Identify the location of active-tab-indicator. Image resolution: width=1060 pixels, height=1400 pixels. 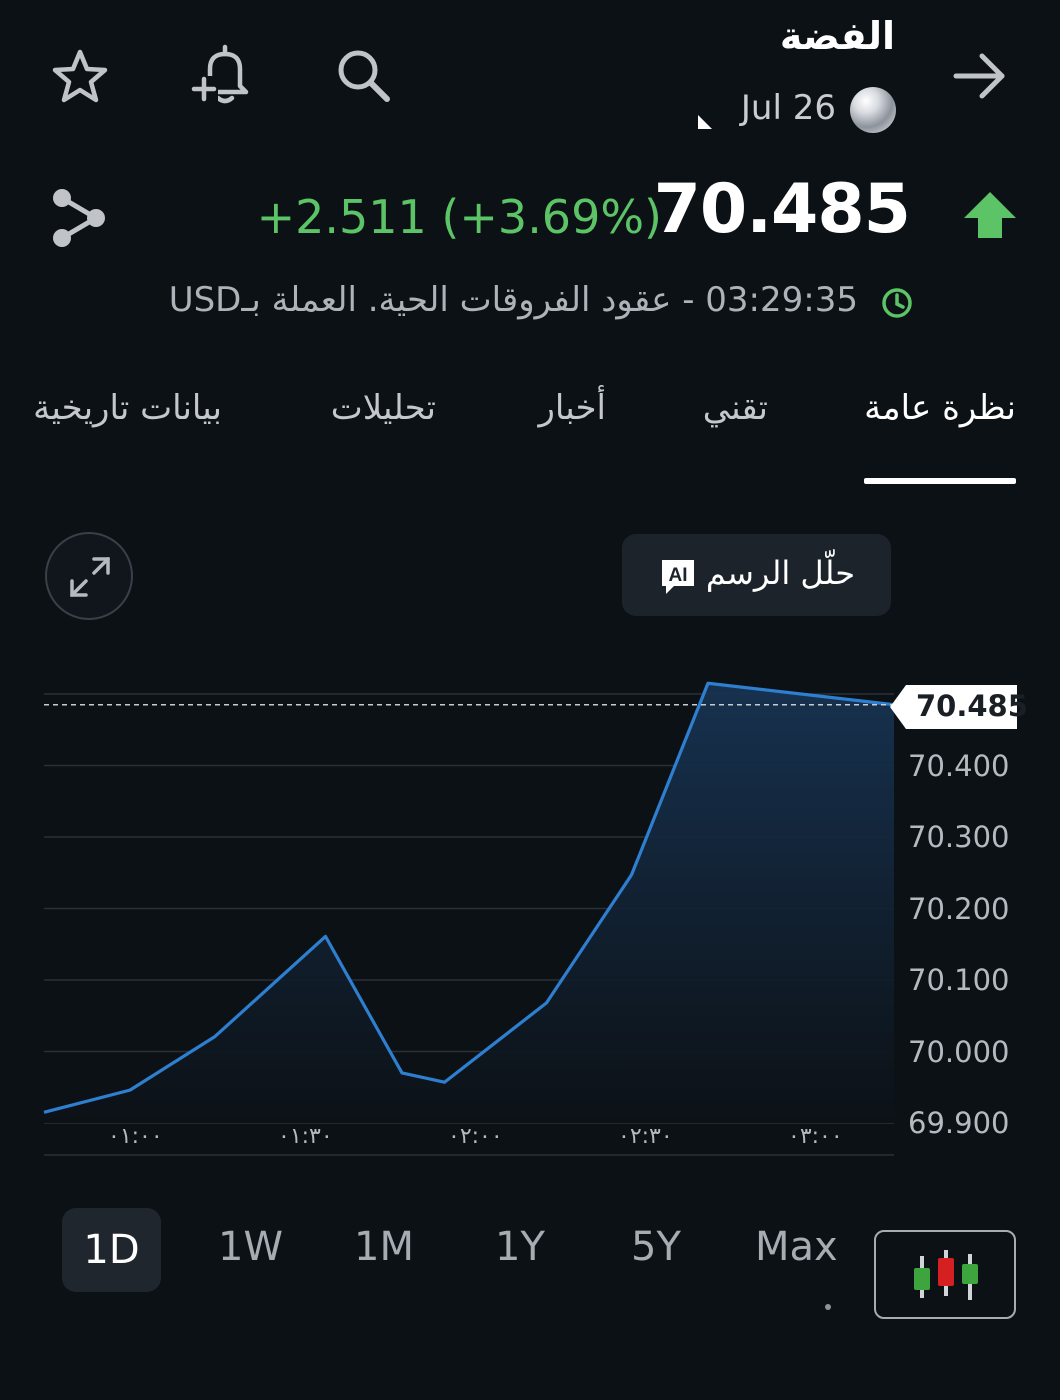
(940, 481).